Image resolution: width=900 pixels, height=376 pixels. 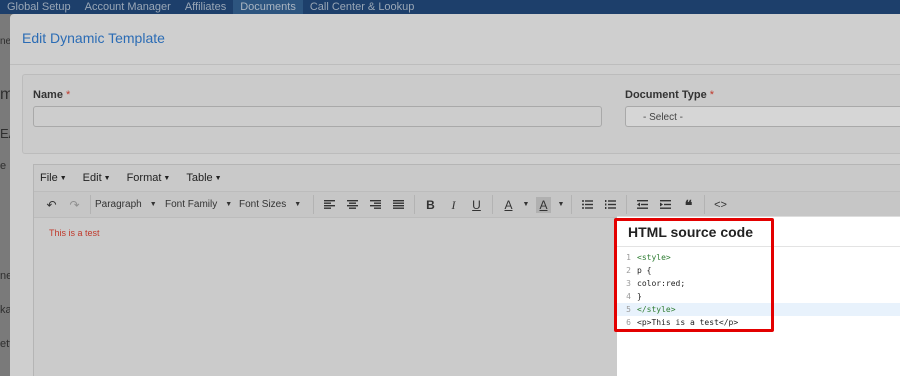 I want to click on bg-fragment: e, so click(x=3, y=166).